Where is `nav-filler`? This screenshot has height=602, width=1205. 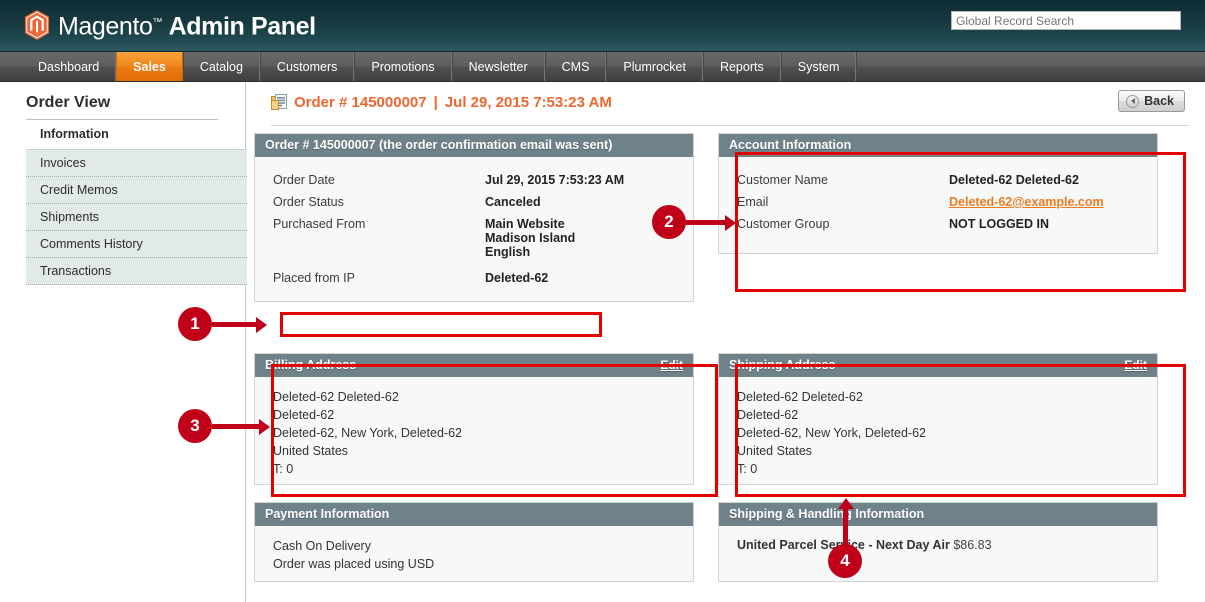
nav-filler is located at coordinates (1030, 66).